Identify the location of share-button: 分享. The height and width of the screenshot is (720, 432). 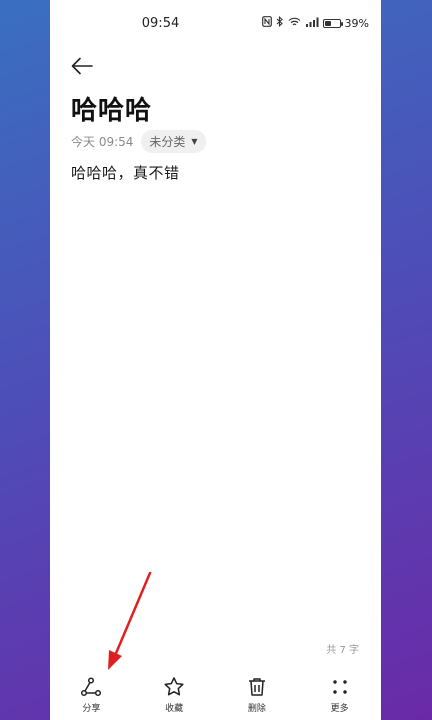
(91, 698).